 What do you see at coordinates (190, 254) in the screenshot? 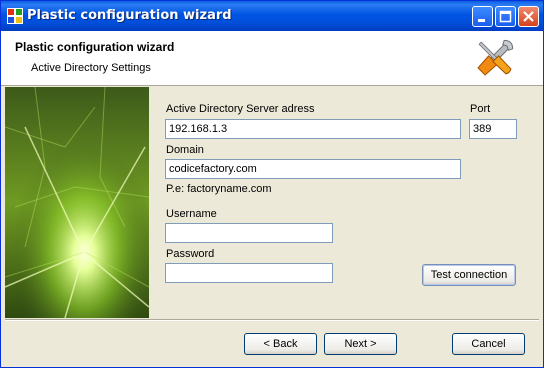
I see `password-label: Password` at bounding box center [190, 254].